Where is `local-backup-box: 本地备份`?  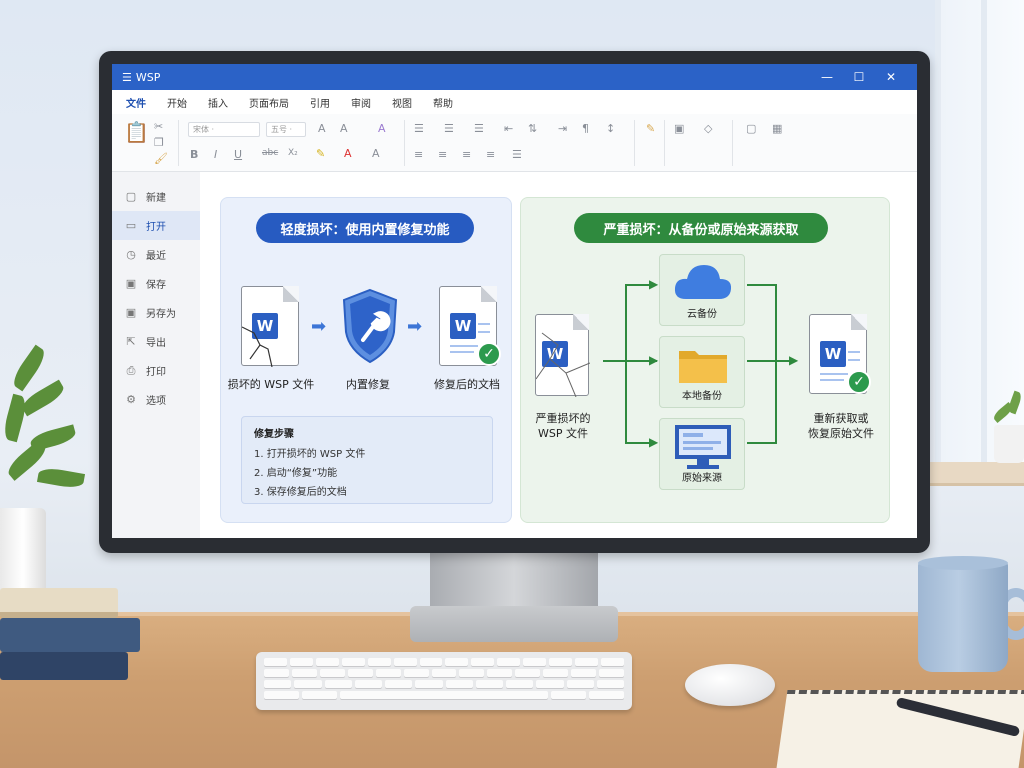 local-backup-box: 本地备份 is located at coordinates (702, 372).